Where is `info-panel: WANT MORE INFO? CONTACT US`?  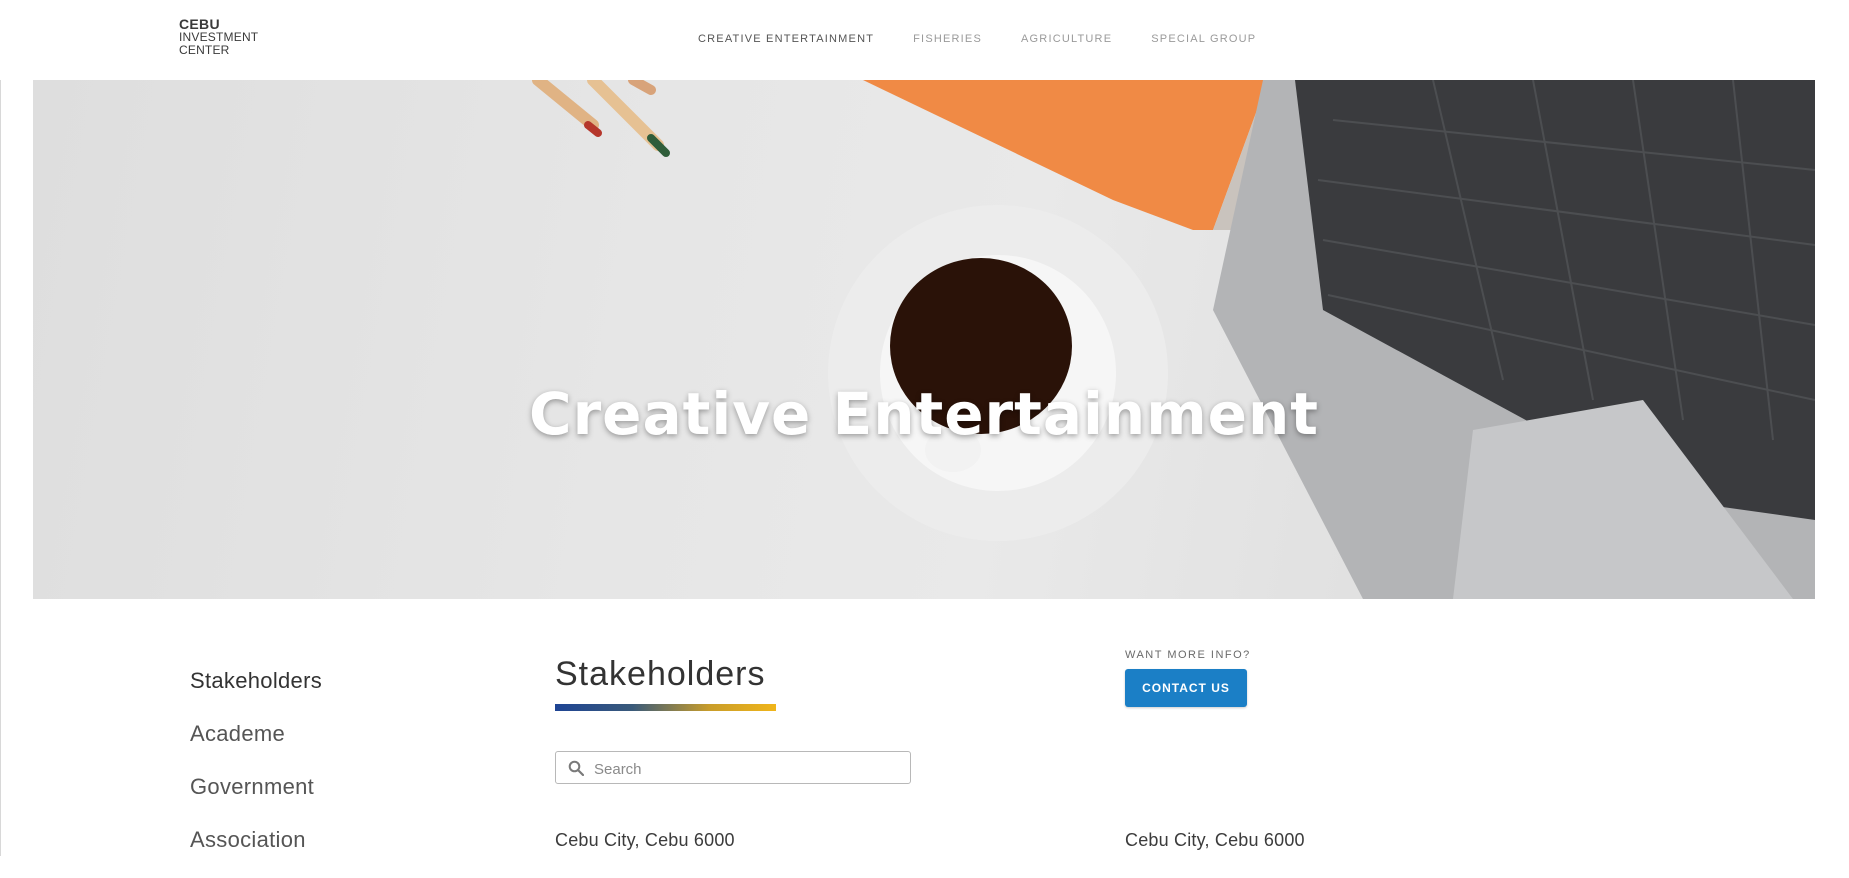
info-panel: WANT MORE INFO? CONTACT US is located at coordinates (1188, 678).